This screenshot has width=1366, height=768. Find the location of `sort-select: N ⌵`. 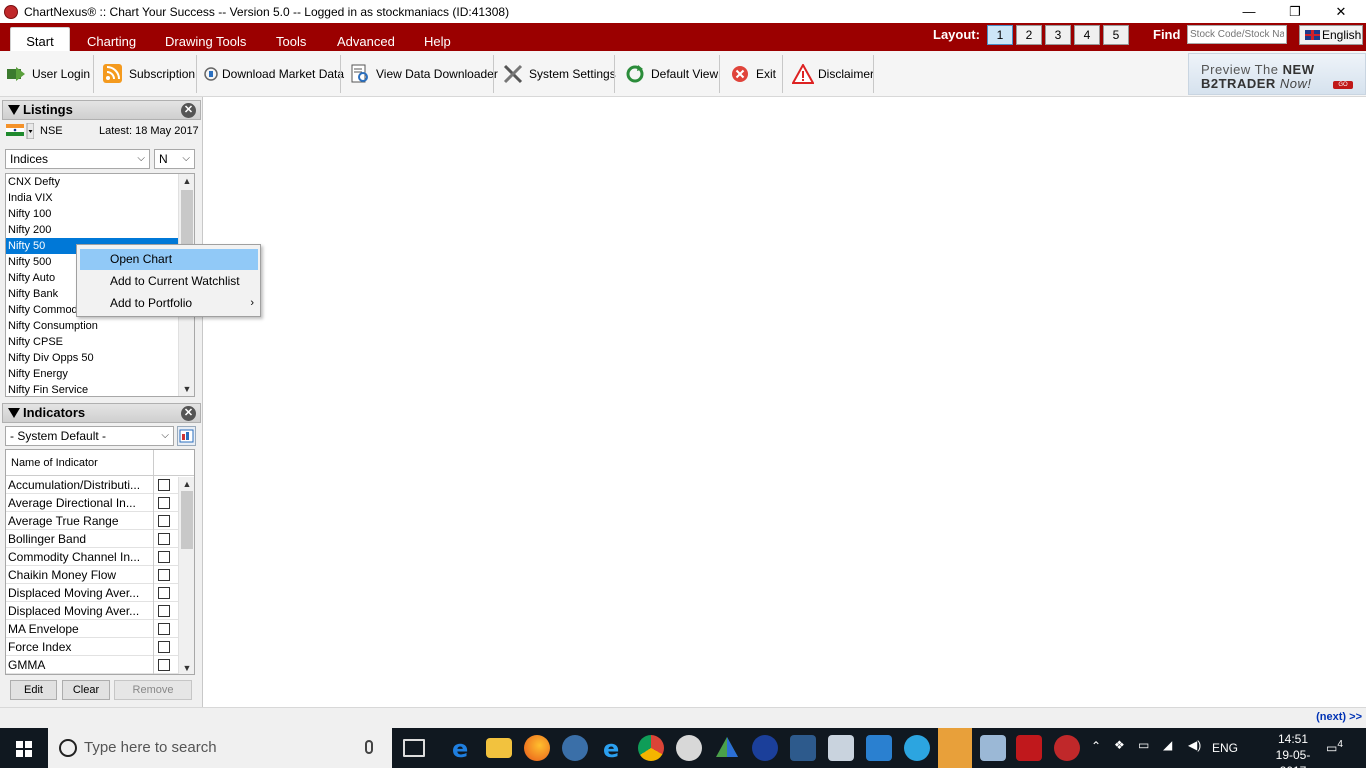

sort-select: N ⌵ is located at coordinates (174, 159).